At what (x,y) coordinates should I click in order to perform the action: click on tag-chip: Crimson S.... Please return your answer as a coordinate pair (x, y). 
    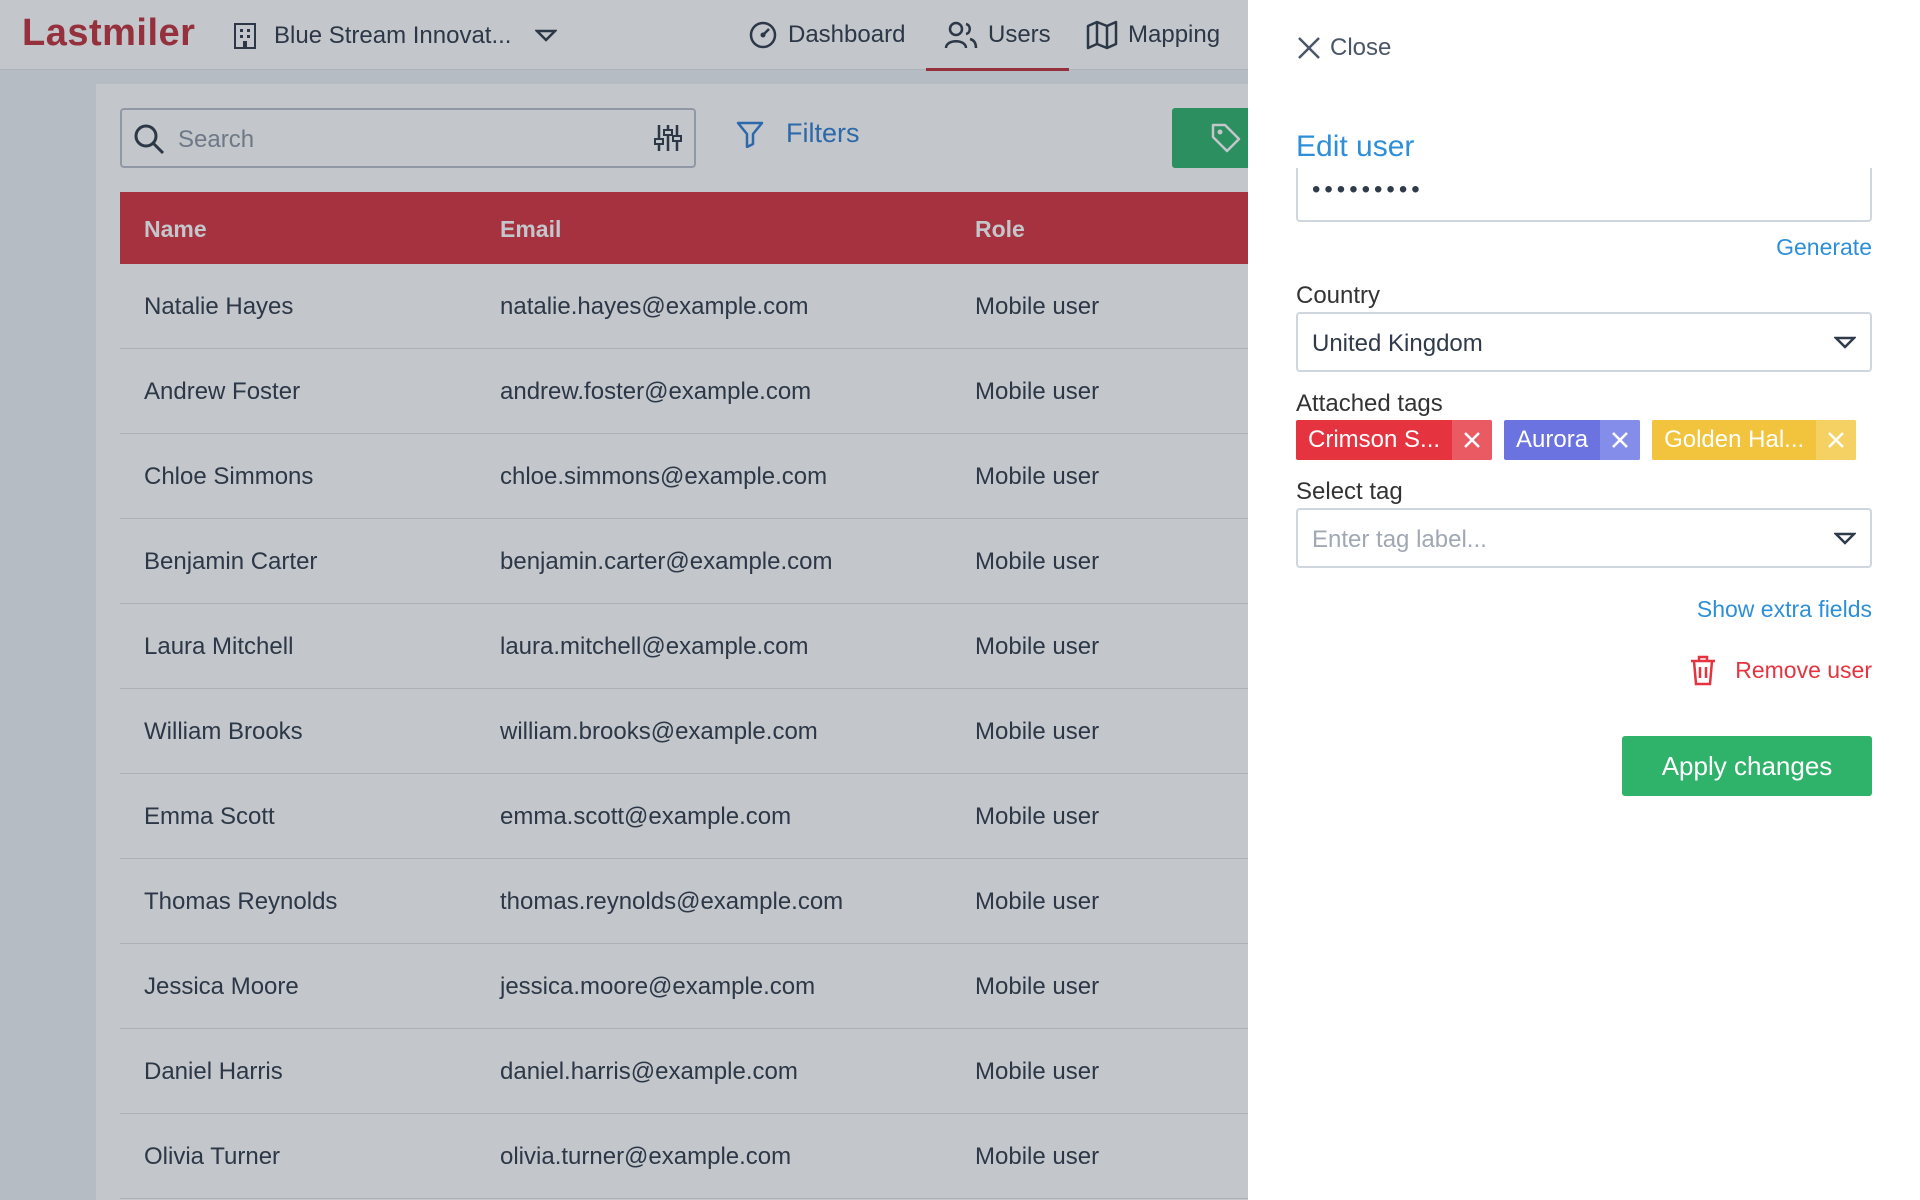
    Looking at the image, I should click on (1394, 440).